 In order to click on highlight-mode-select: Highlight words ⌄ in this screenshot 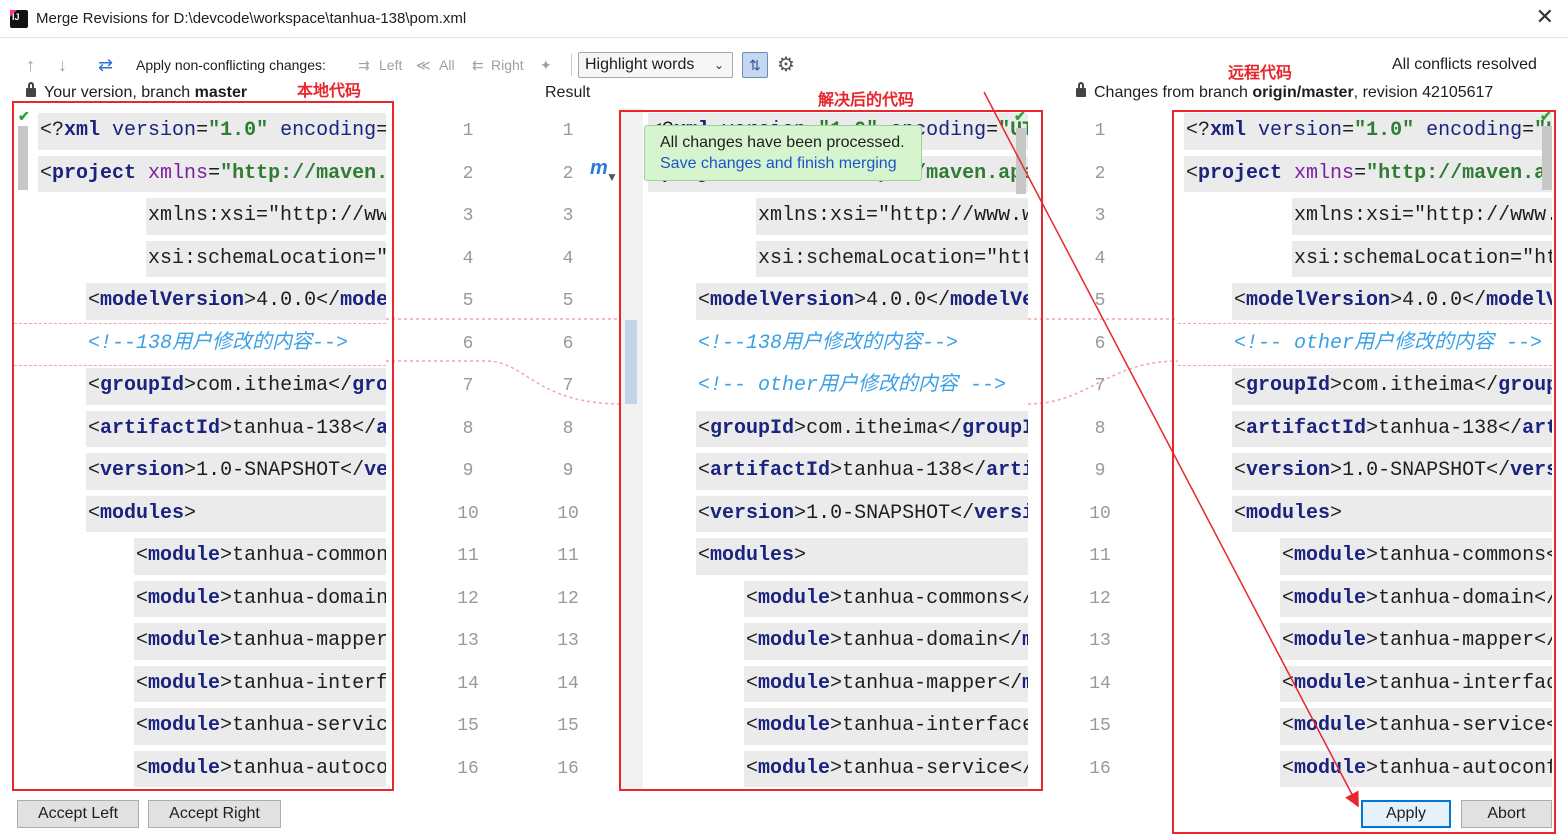, I will do `click(655, 65)`.